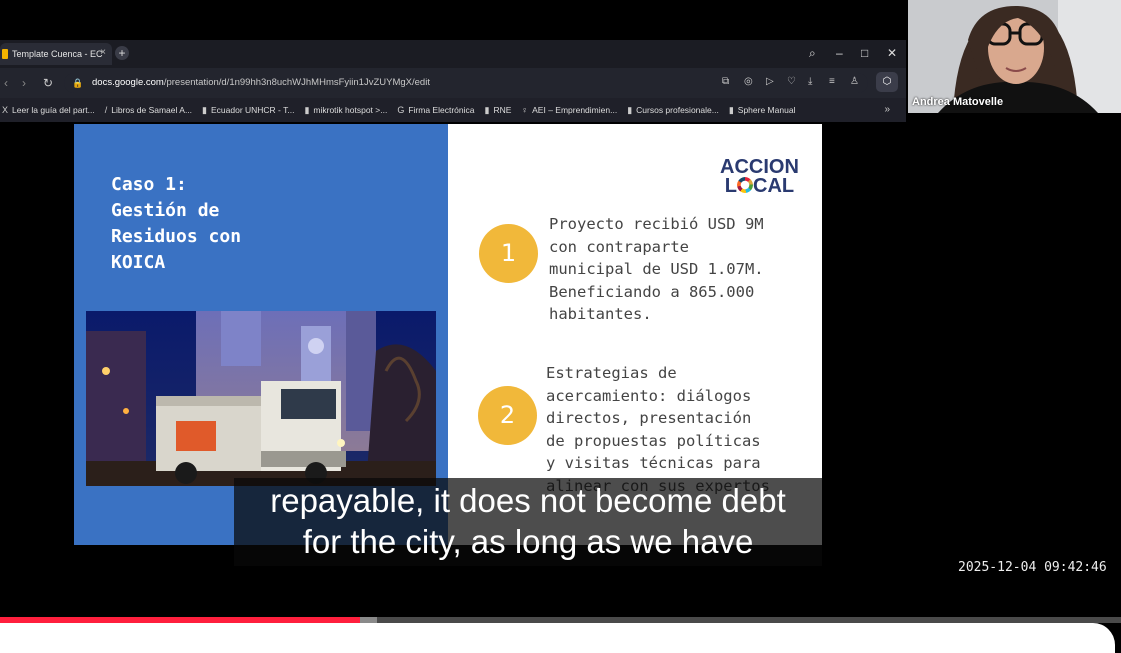  I want to click on bookmark-icon: G, so click(401, 110).